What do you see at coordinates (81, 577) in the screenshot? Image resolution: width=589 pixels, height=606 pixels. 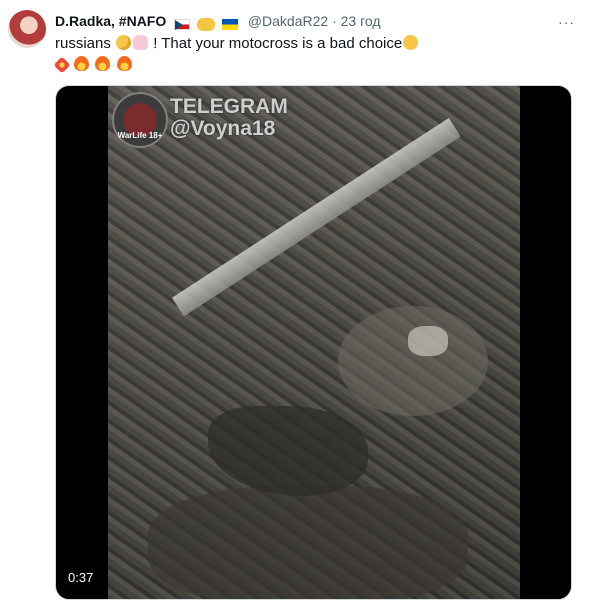 I see `video-duration: 0:37` at bounding box center [81, 577].